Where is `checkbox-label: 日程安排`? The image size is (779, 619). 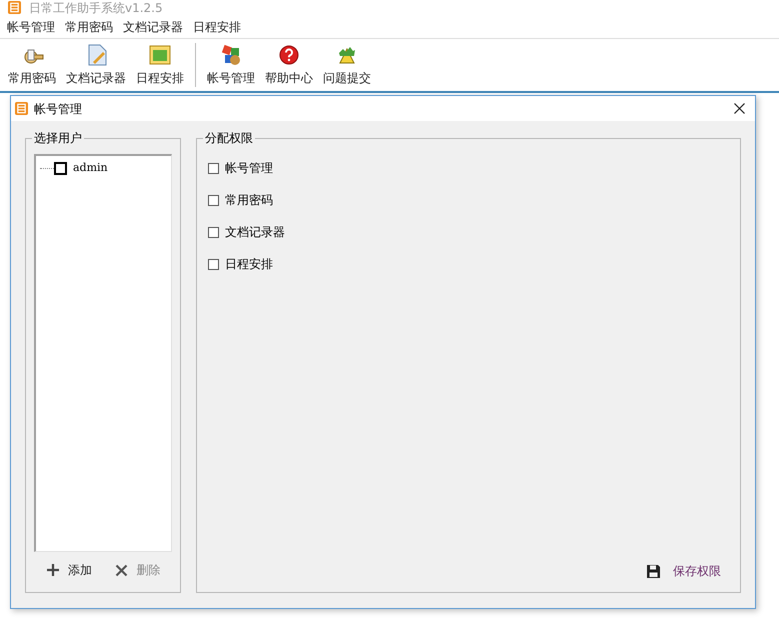 checkbox-label: 日程安排 is located at coordinates (249, 264).